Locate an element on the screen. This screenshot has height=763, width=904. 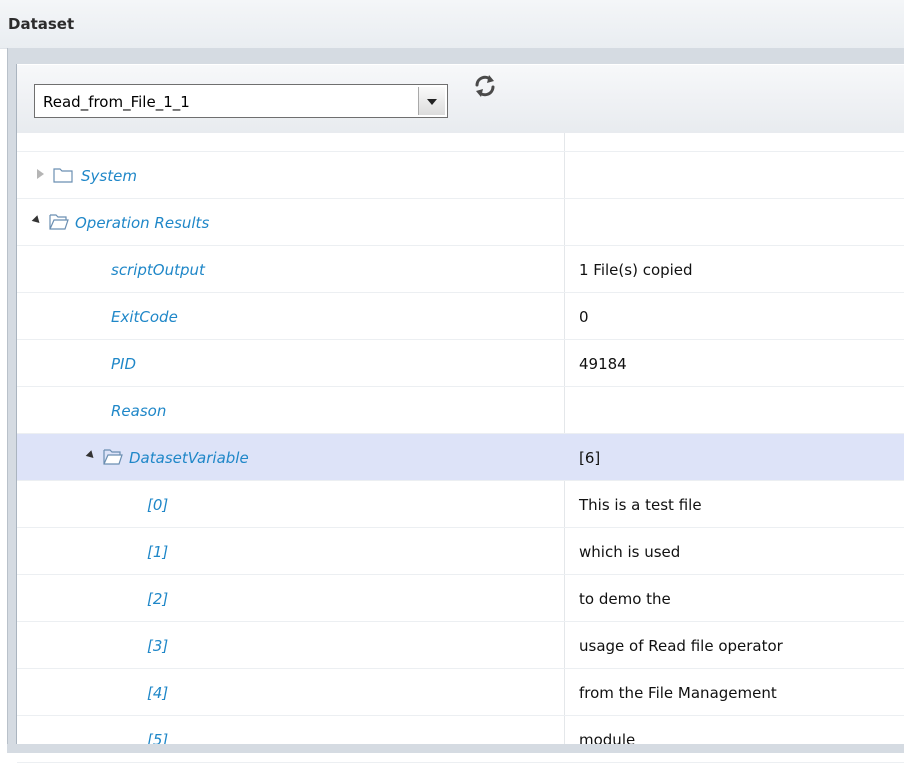
panel-footer is located at coordinates (455, 748).